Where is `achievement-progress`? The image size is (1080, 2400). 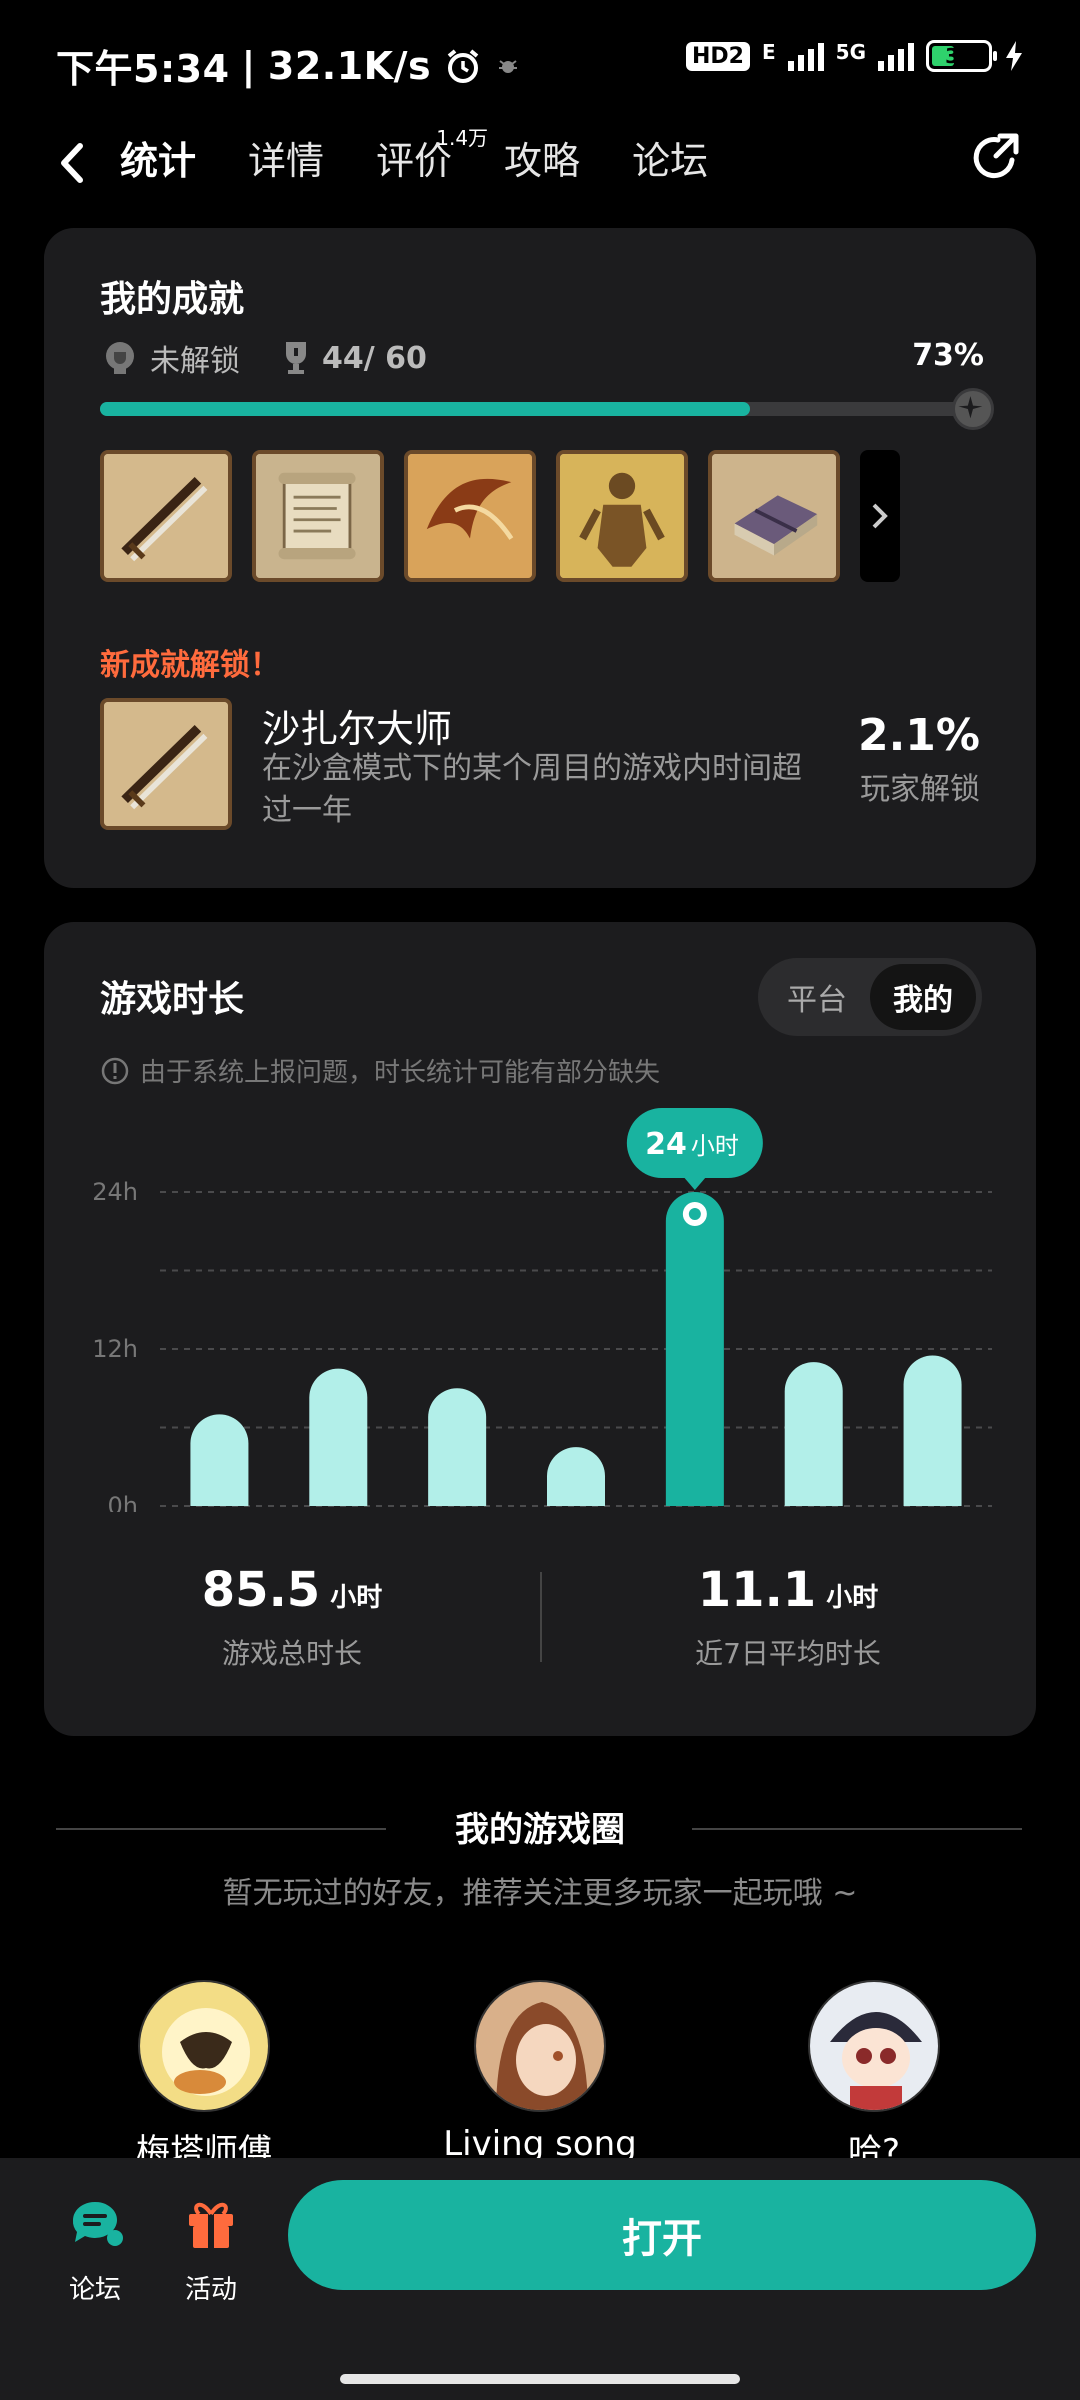 achievement-progress is located at coordinates (547, 409).